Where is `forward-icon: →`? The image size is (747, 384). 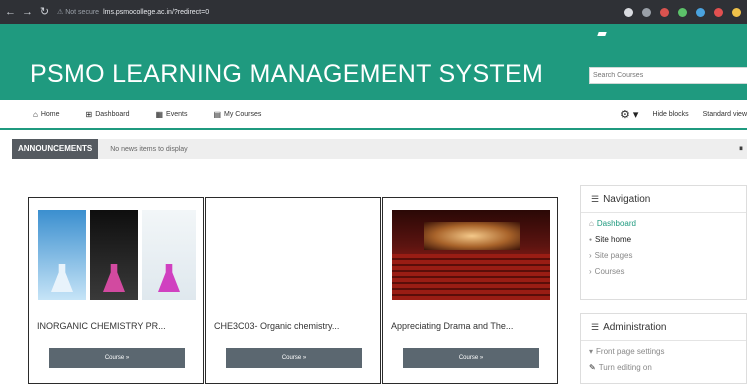 forward-icon: → is located at coordinates (27, 12).